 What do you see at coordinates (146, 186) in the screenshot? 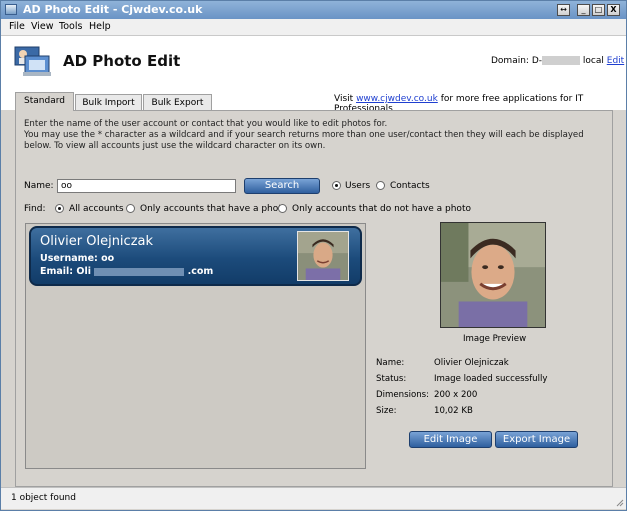
I see `name-search-input` at bounding box center [146, 186].